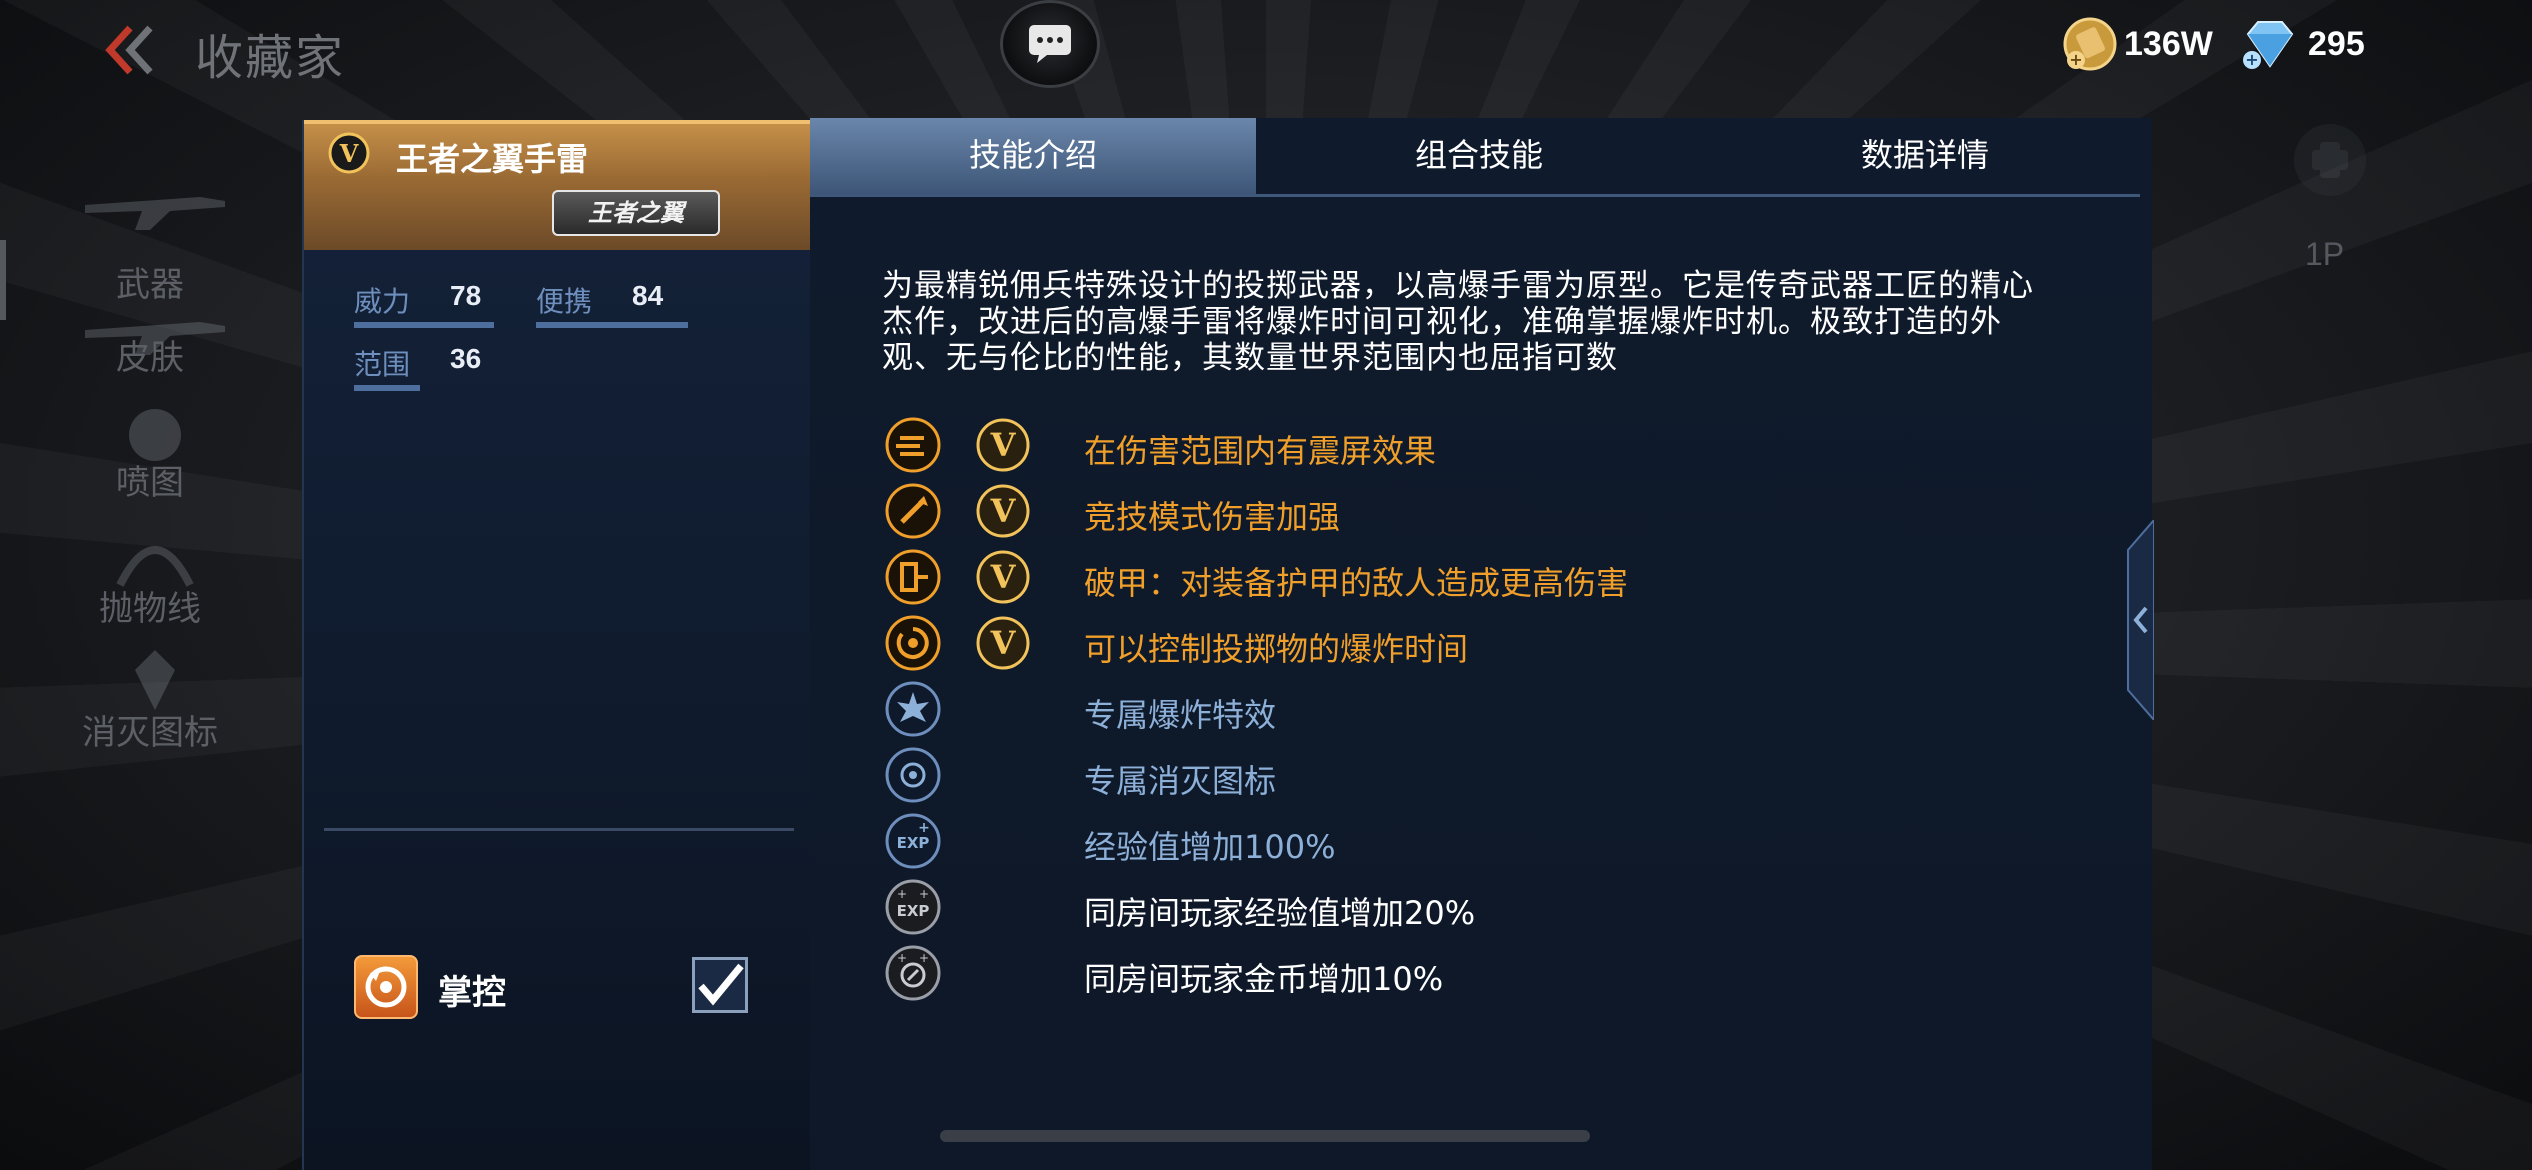 The height and width of the screenshot is (1170, 2532). Describe the element at coordinates (150, 585) in the screenshot. I see `sidebar-item-trajectory: 抛物线` at that location.